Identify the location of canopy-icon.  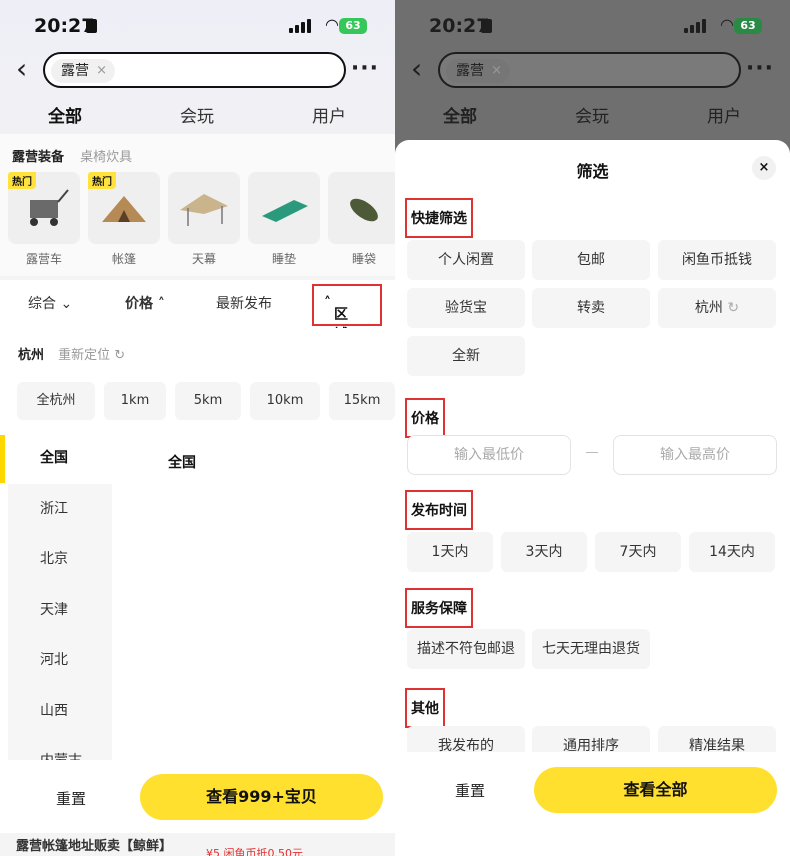
(204, 210).